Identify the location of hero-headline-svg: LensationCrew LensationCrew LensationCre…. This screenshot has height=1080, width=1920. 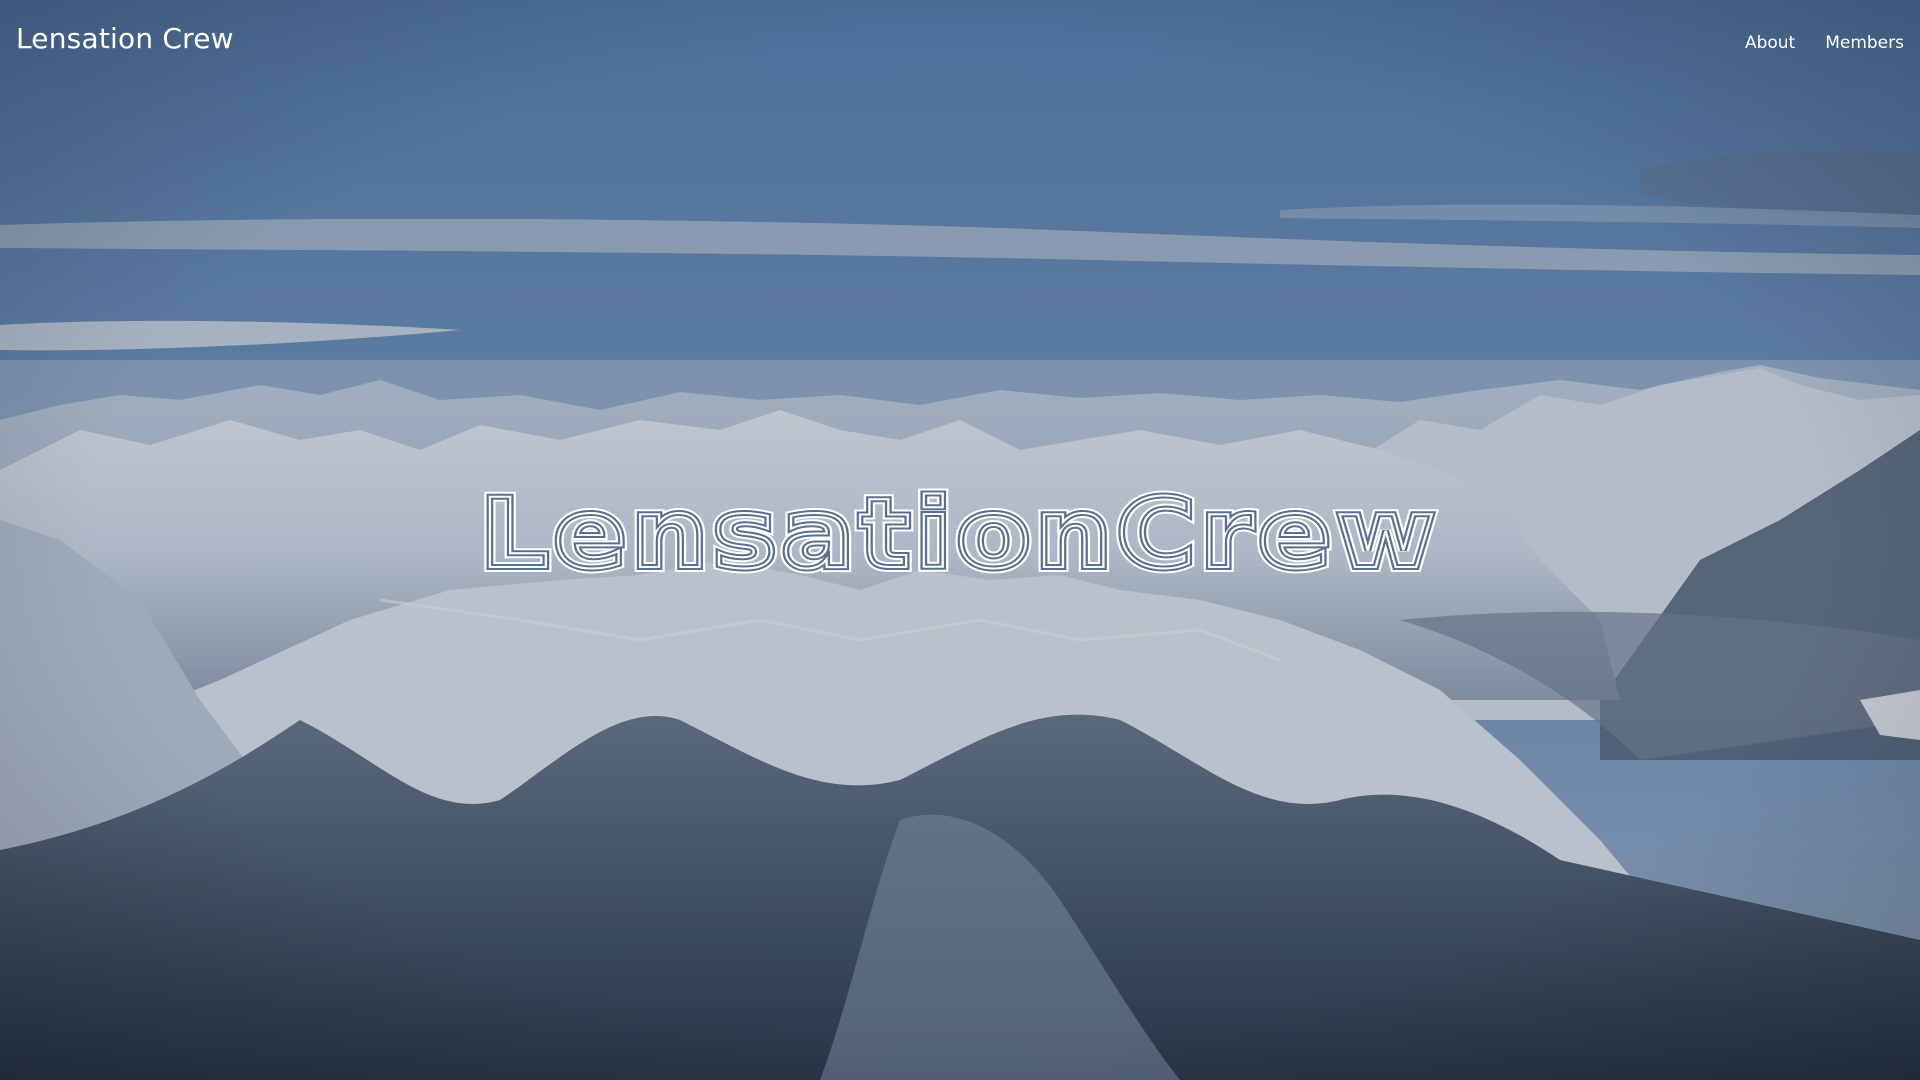
(958, 534).